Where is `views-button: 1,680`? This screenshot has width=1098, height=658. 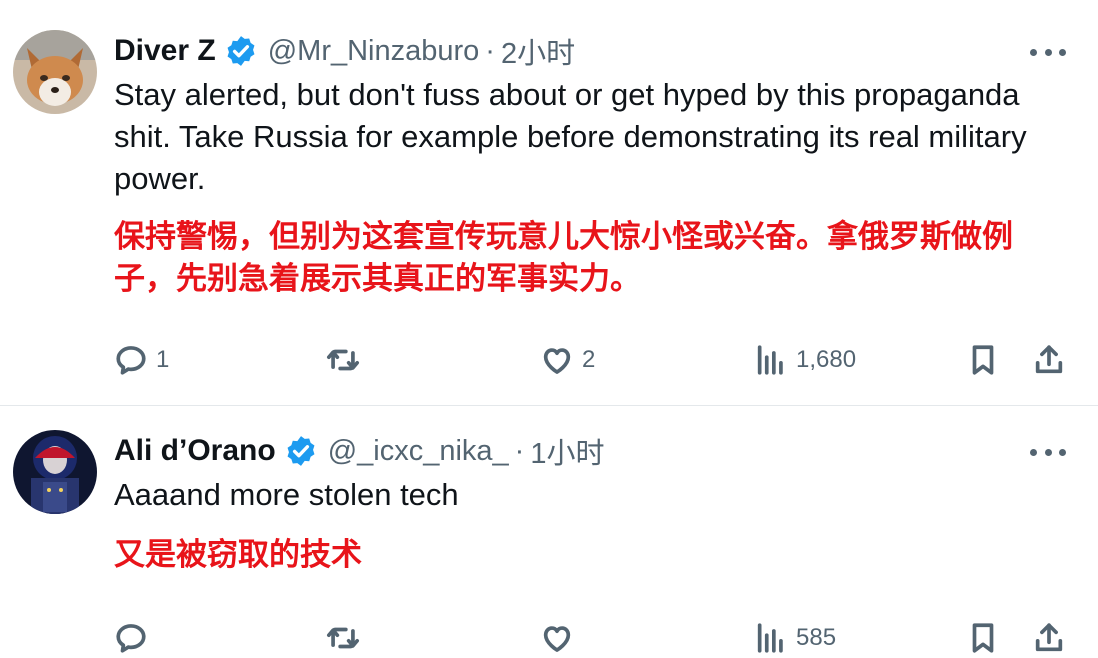 views-button: 1,680 is located at coordinates (805, 360).